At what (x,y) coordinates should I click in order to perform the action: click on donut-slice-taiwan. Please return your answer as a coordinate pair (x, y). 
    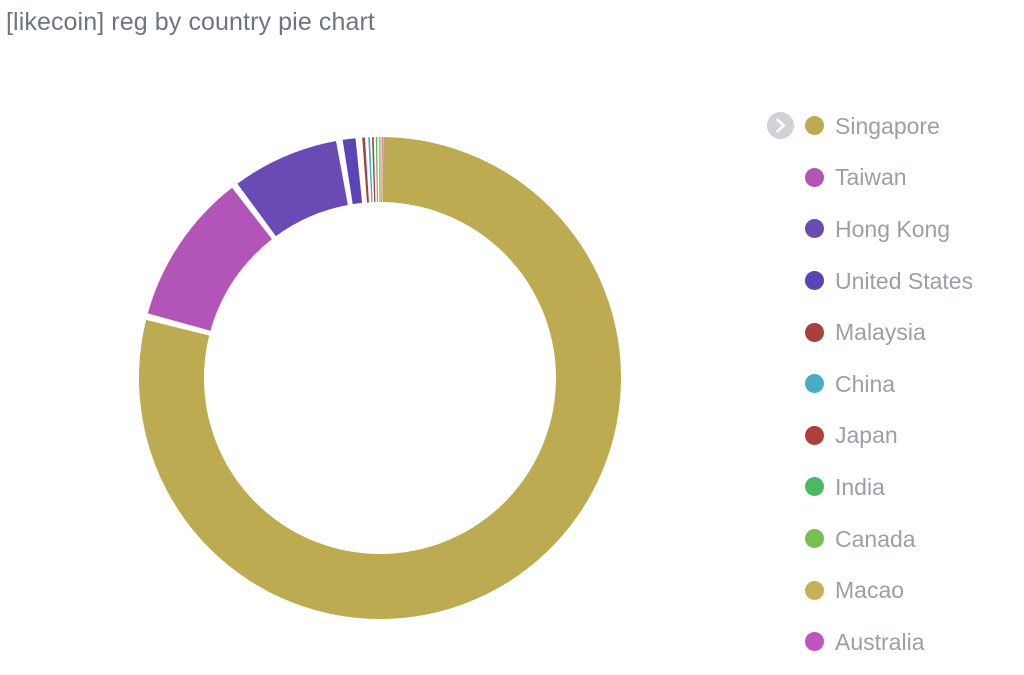
    Looking at the image, I should click on (209, 259).